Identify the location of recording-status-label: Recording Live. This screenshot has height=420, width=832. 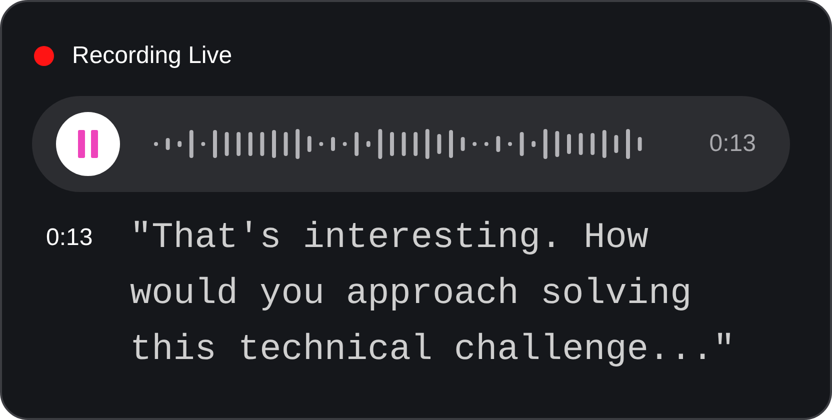
(152, 56).